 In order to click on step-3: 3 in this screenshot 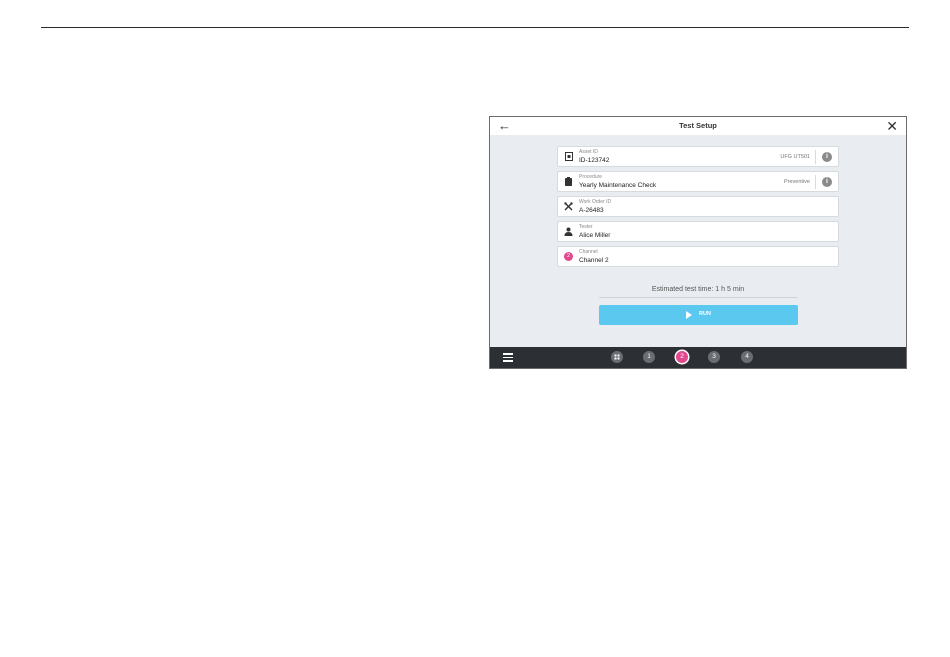, I will do `click(714, 357)`.